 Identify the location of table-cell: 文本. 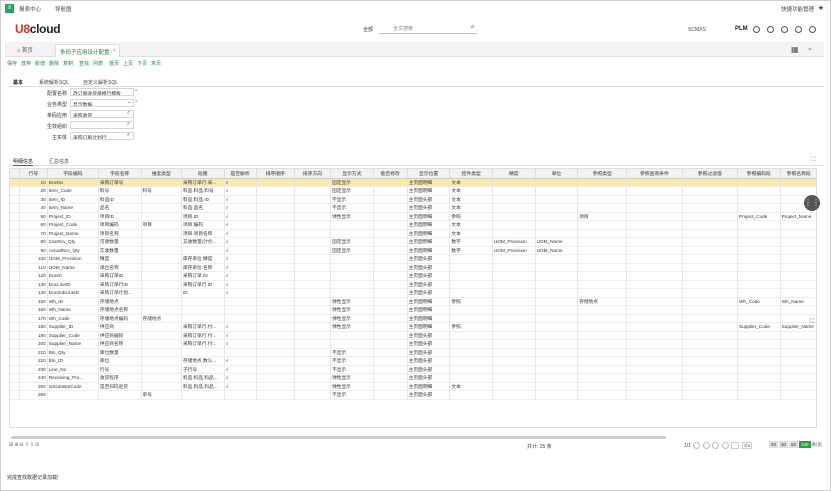
(471, 225).